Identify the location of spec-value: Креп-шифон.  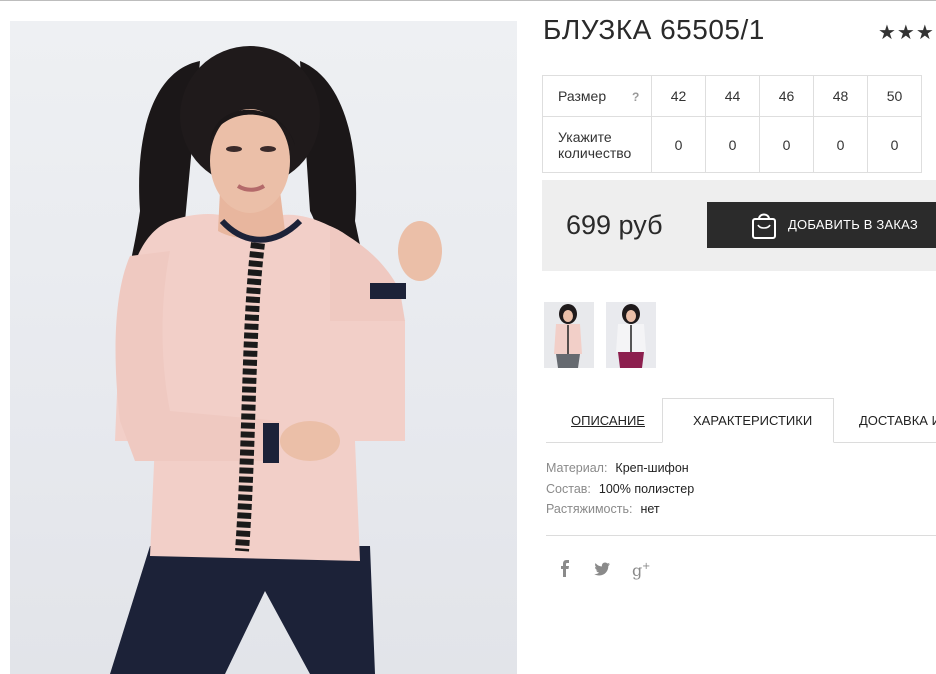
(652, 468).